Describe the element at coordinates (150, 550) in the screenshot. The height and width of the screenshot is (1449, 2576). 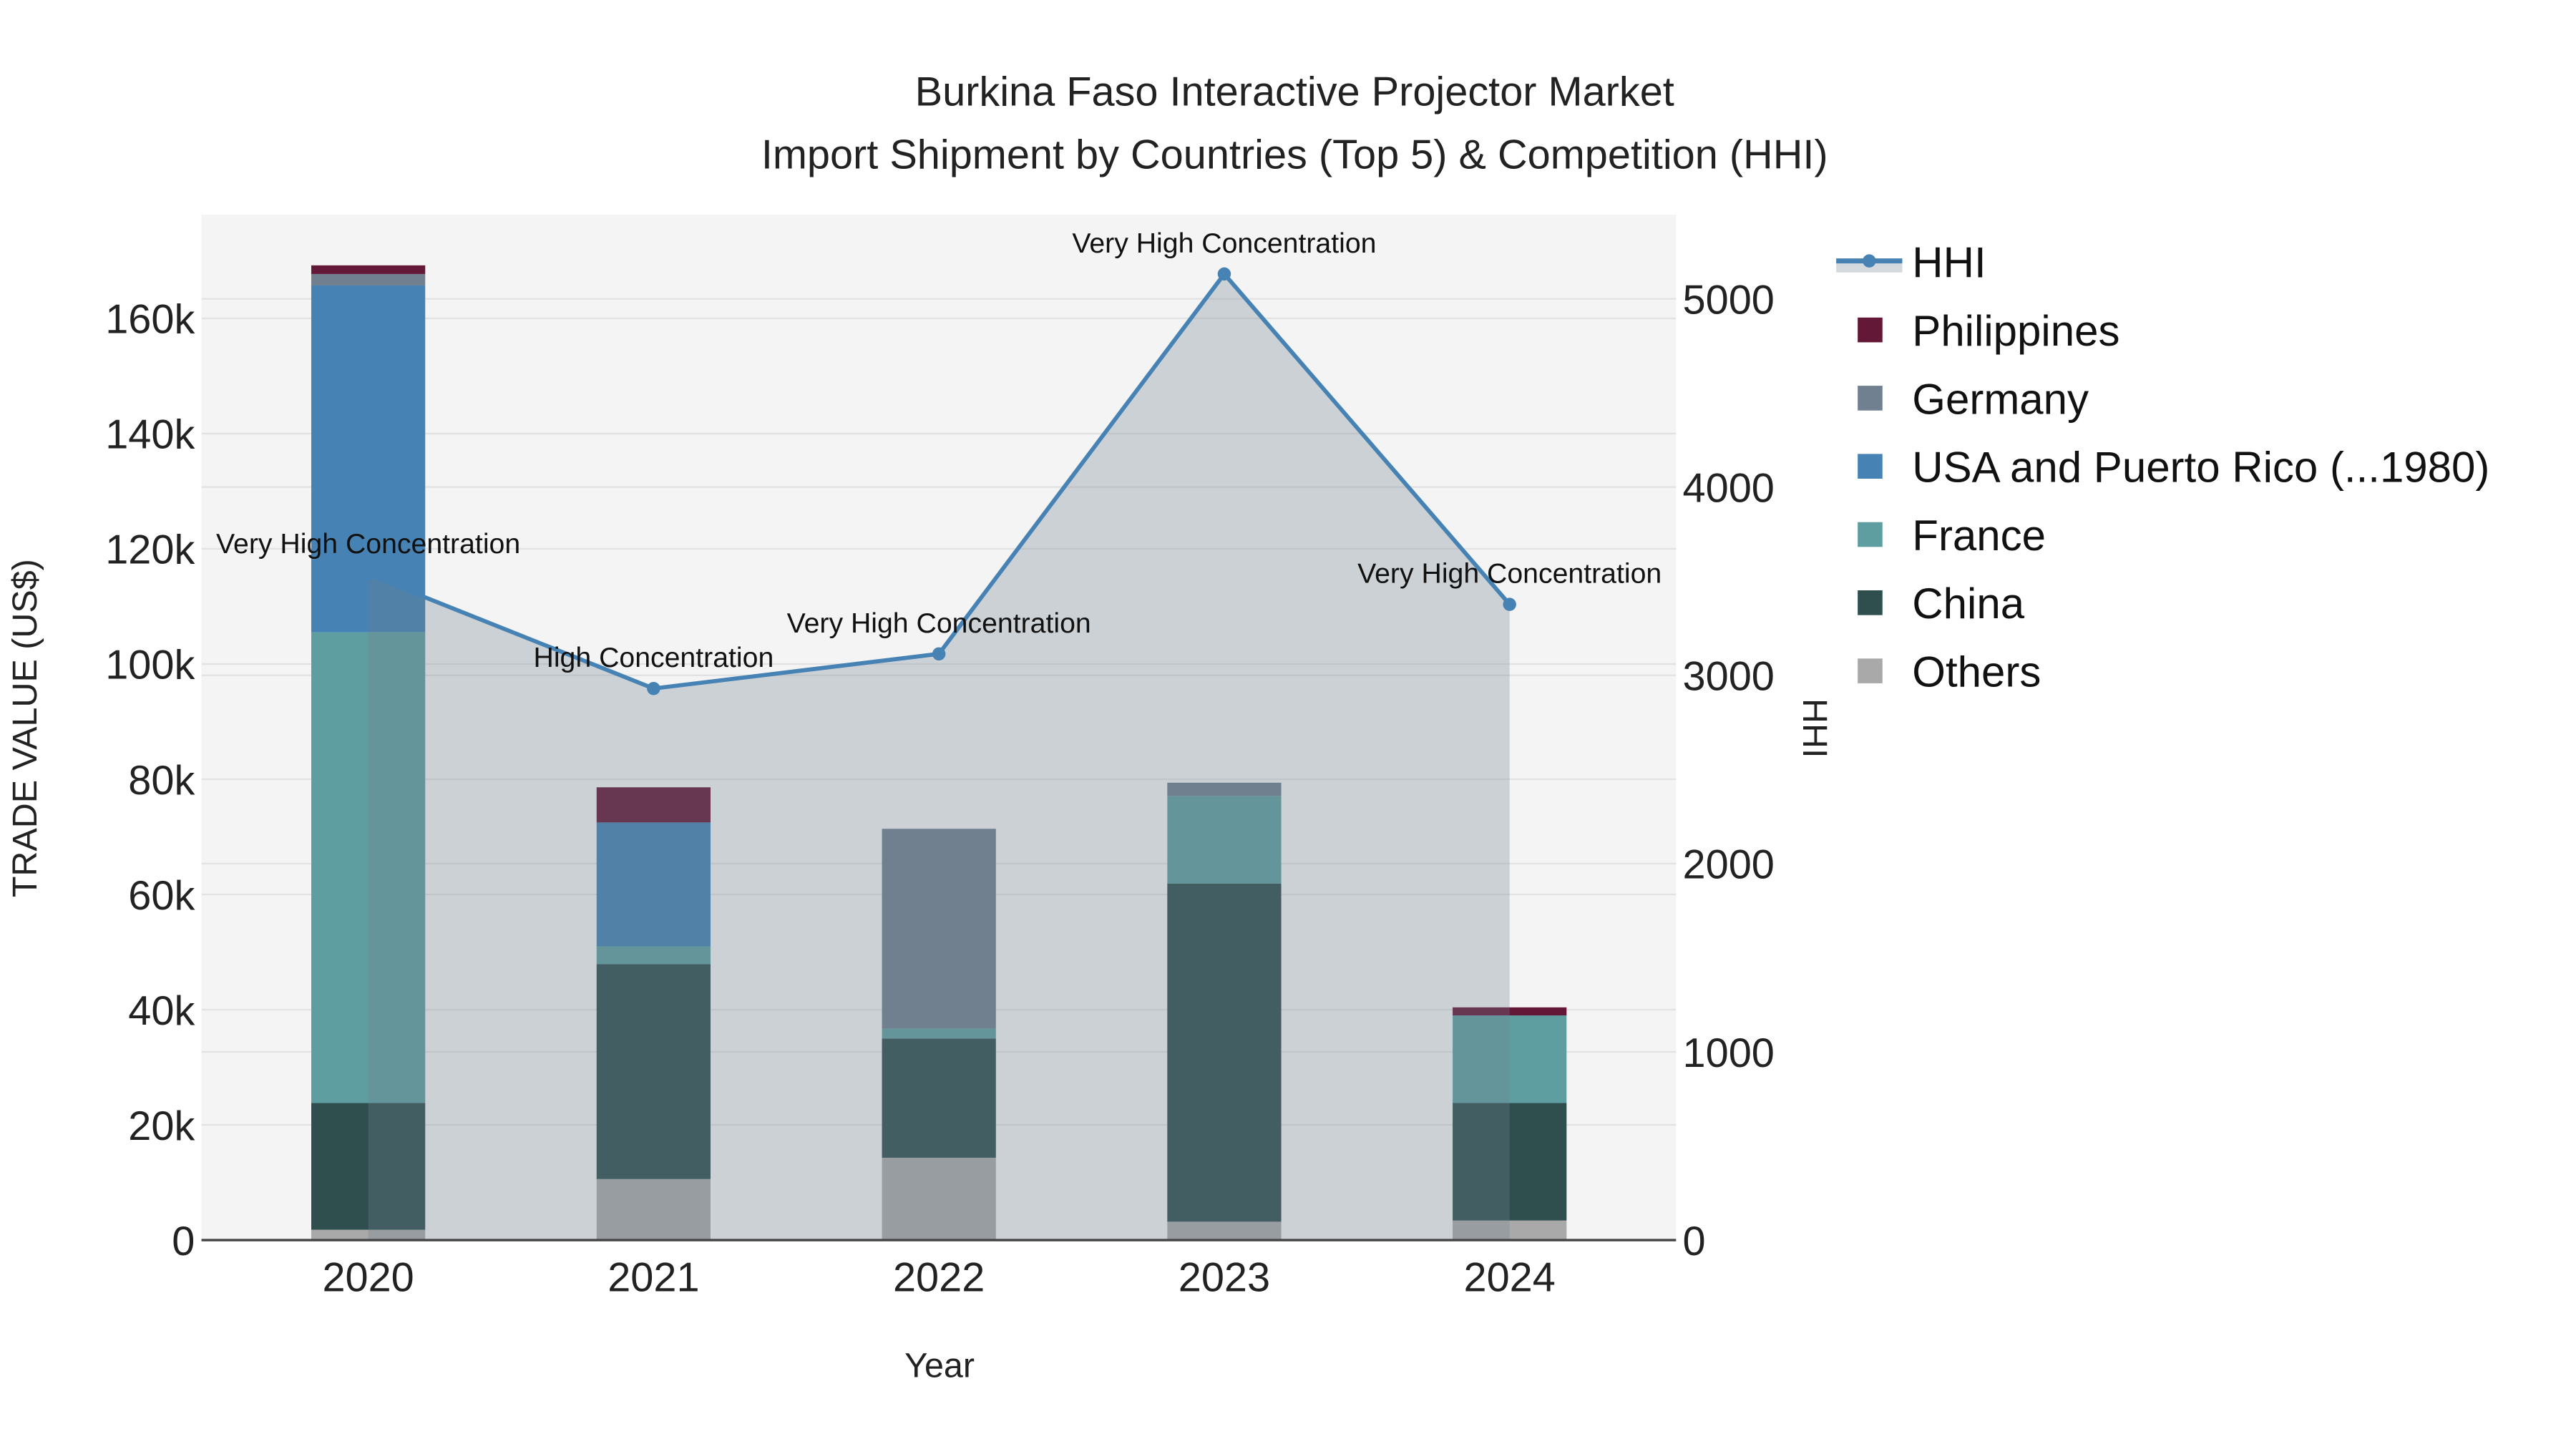
I see `y-tick-label: 120k` at that location.